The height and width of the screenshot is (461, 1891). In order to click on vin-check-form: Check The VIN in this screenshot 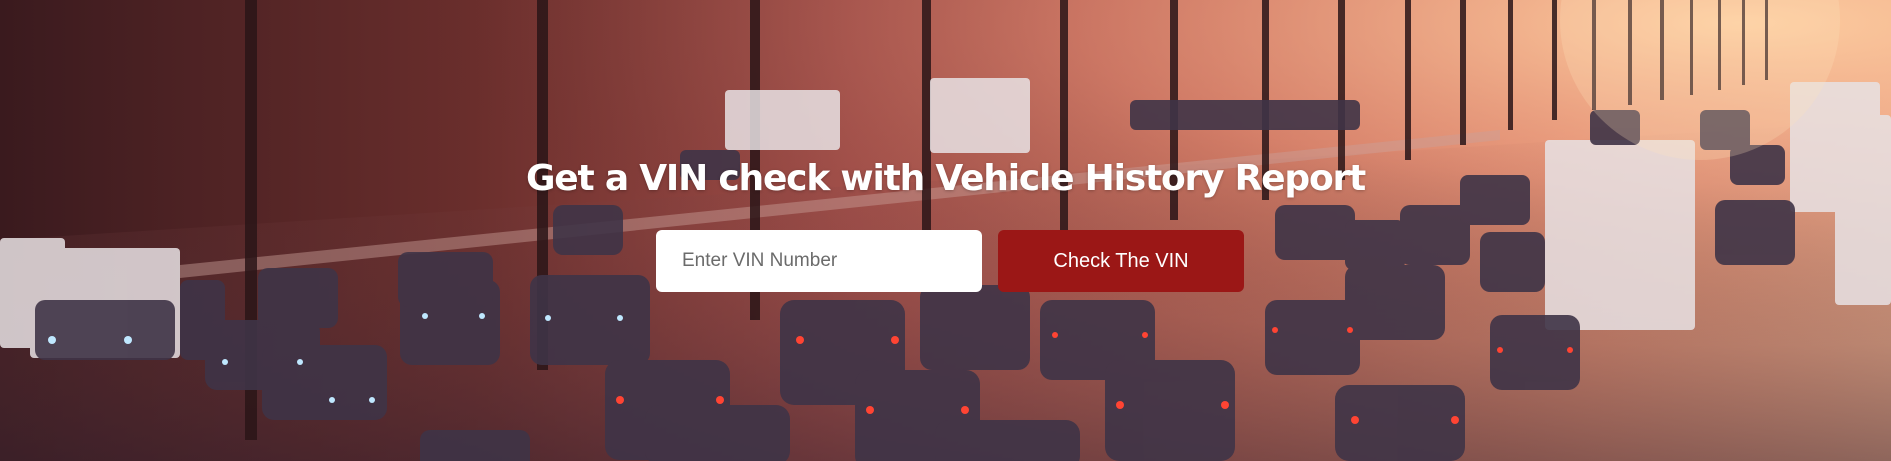, I will do `click(950, 261)`.